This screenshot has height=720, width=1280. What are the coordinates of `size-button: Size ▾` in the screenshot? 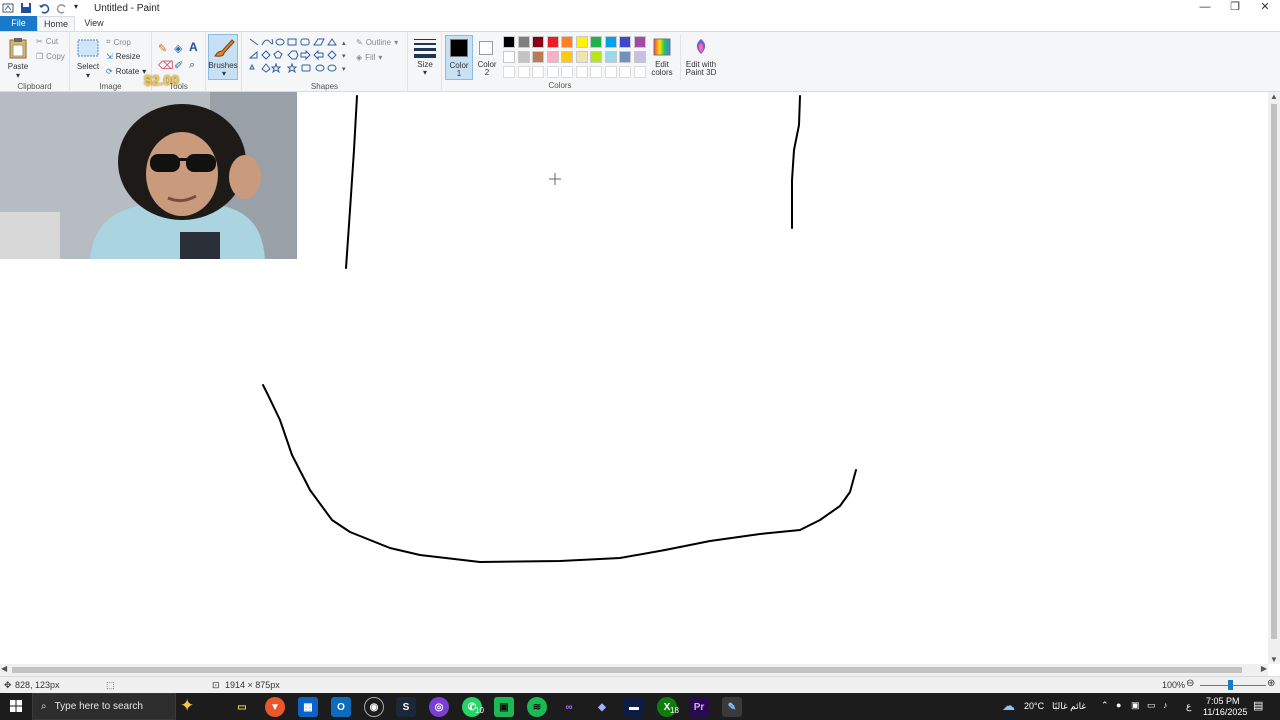 It's located at (425, 57).